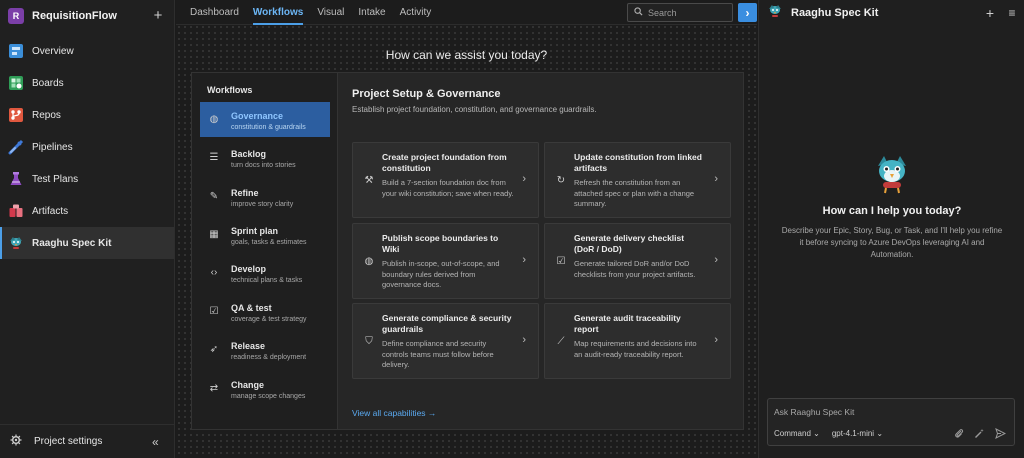 The image size is (1024, 458). Describe the element at coordinates (265, 196) in the screenshot. I see `workflow-item-refine: ✎ Refine improve story clarity` at that location.